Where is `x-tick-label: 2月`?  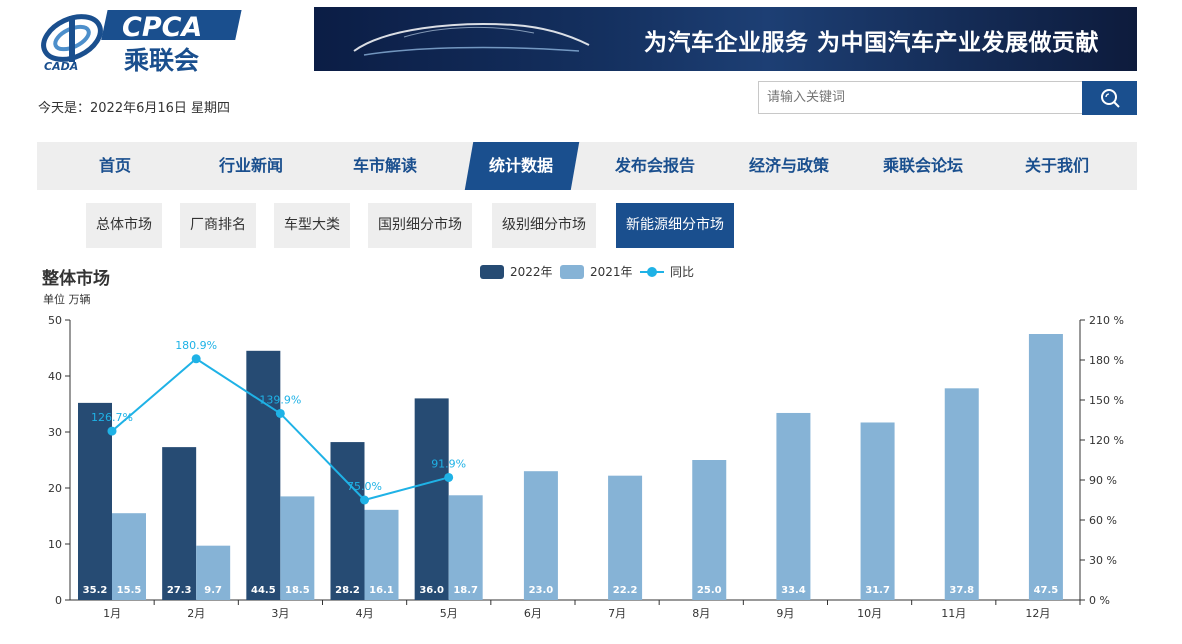
x-tick-label: 2月 is located at coordinates (196, 613).